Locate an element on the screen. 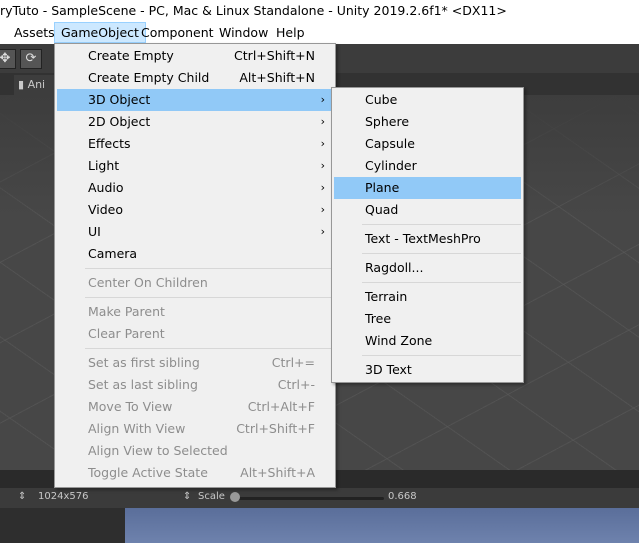  game-toolbar: ⇕ 1024x576 ⇕ Scale 0.668 is located at coordinates (319, 498).